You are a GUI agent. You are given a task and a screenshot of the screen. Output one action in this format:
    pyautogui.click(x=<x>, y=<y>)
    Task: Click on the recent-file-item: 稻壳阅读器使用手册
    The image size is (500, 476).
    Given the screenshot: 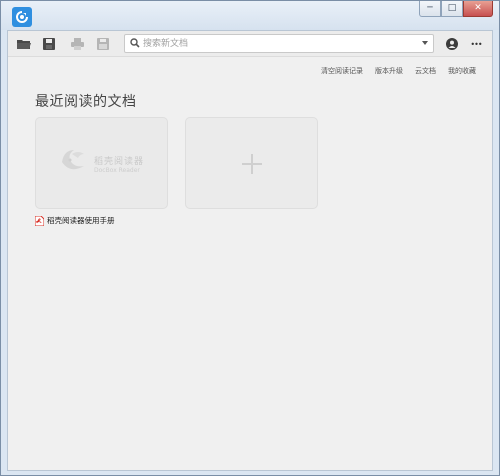 What is the action you would take?
    pyautogui.click(x=75, y=220)
    